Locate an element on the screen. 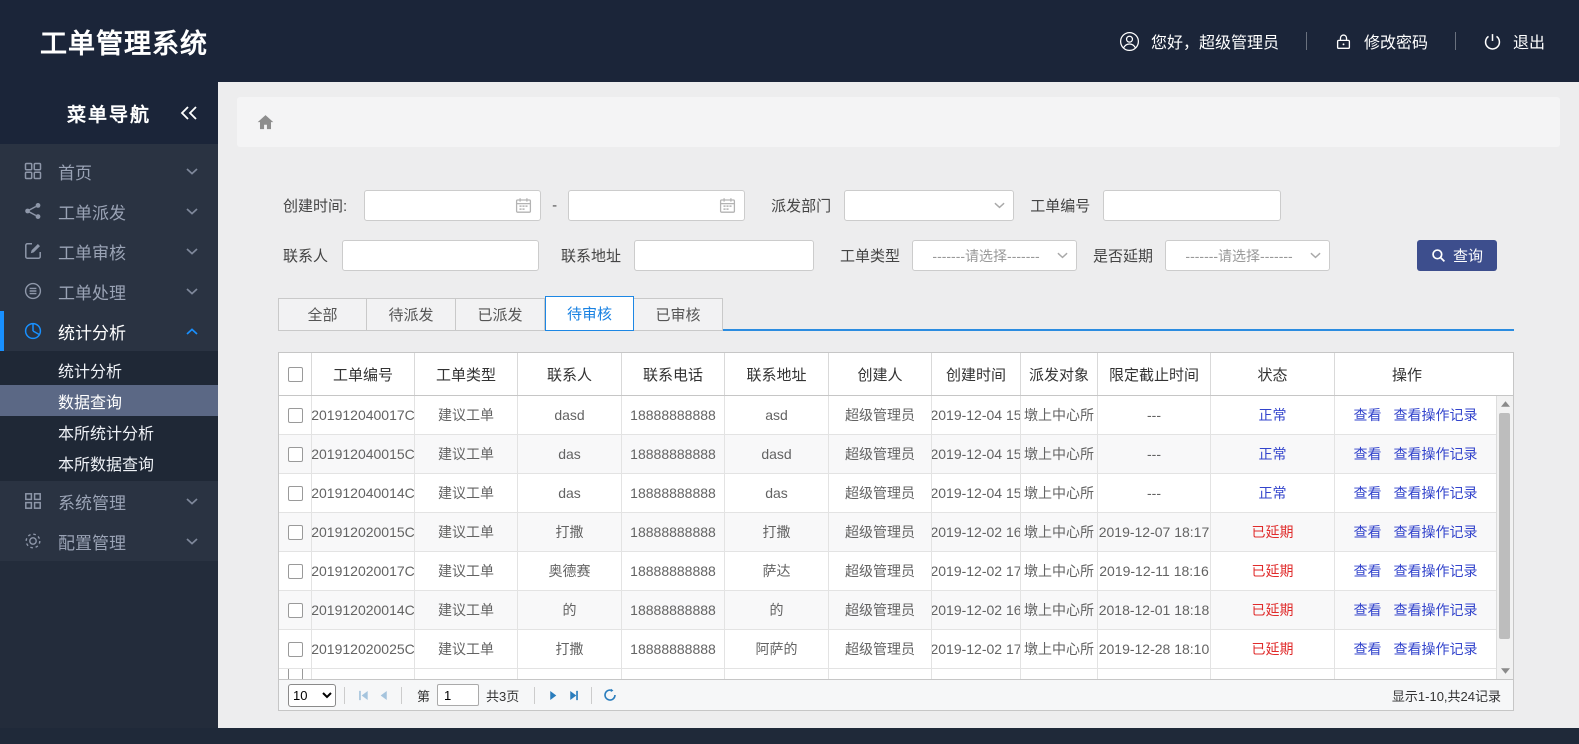 The height and width of the screenshot is (744, 1579). cell-order-no is located at coordinates (363, 674).